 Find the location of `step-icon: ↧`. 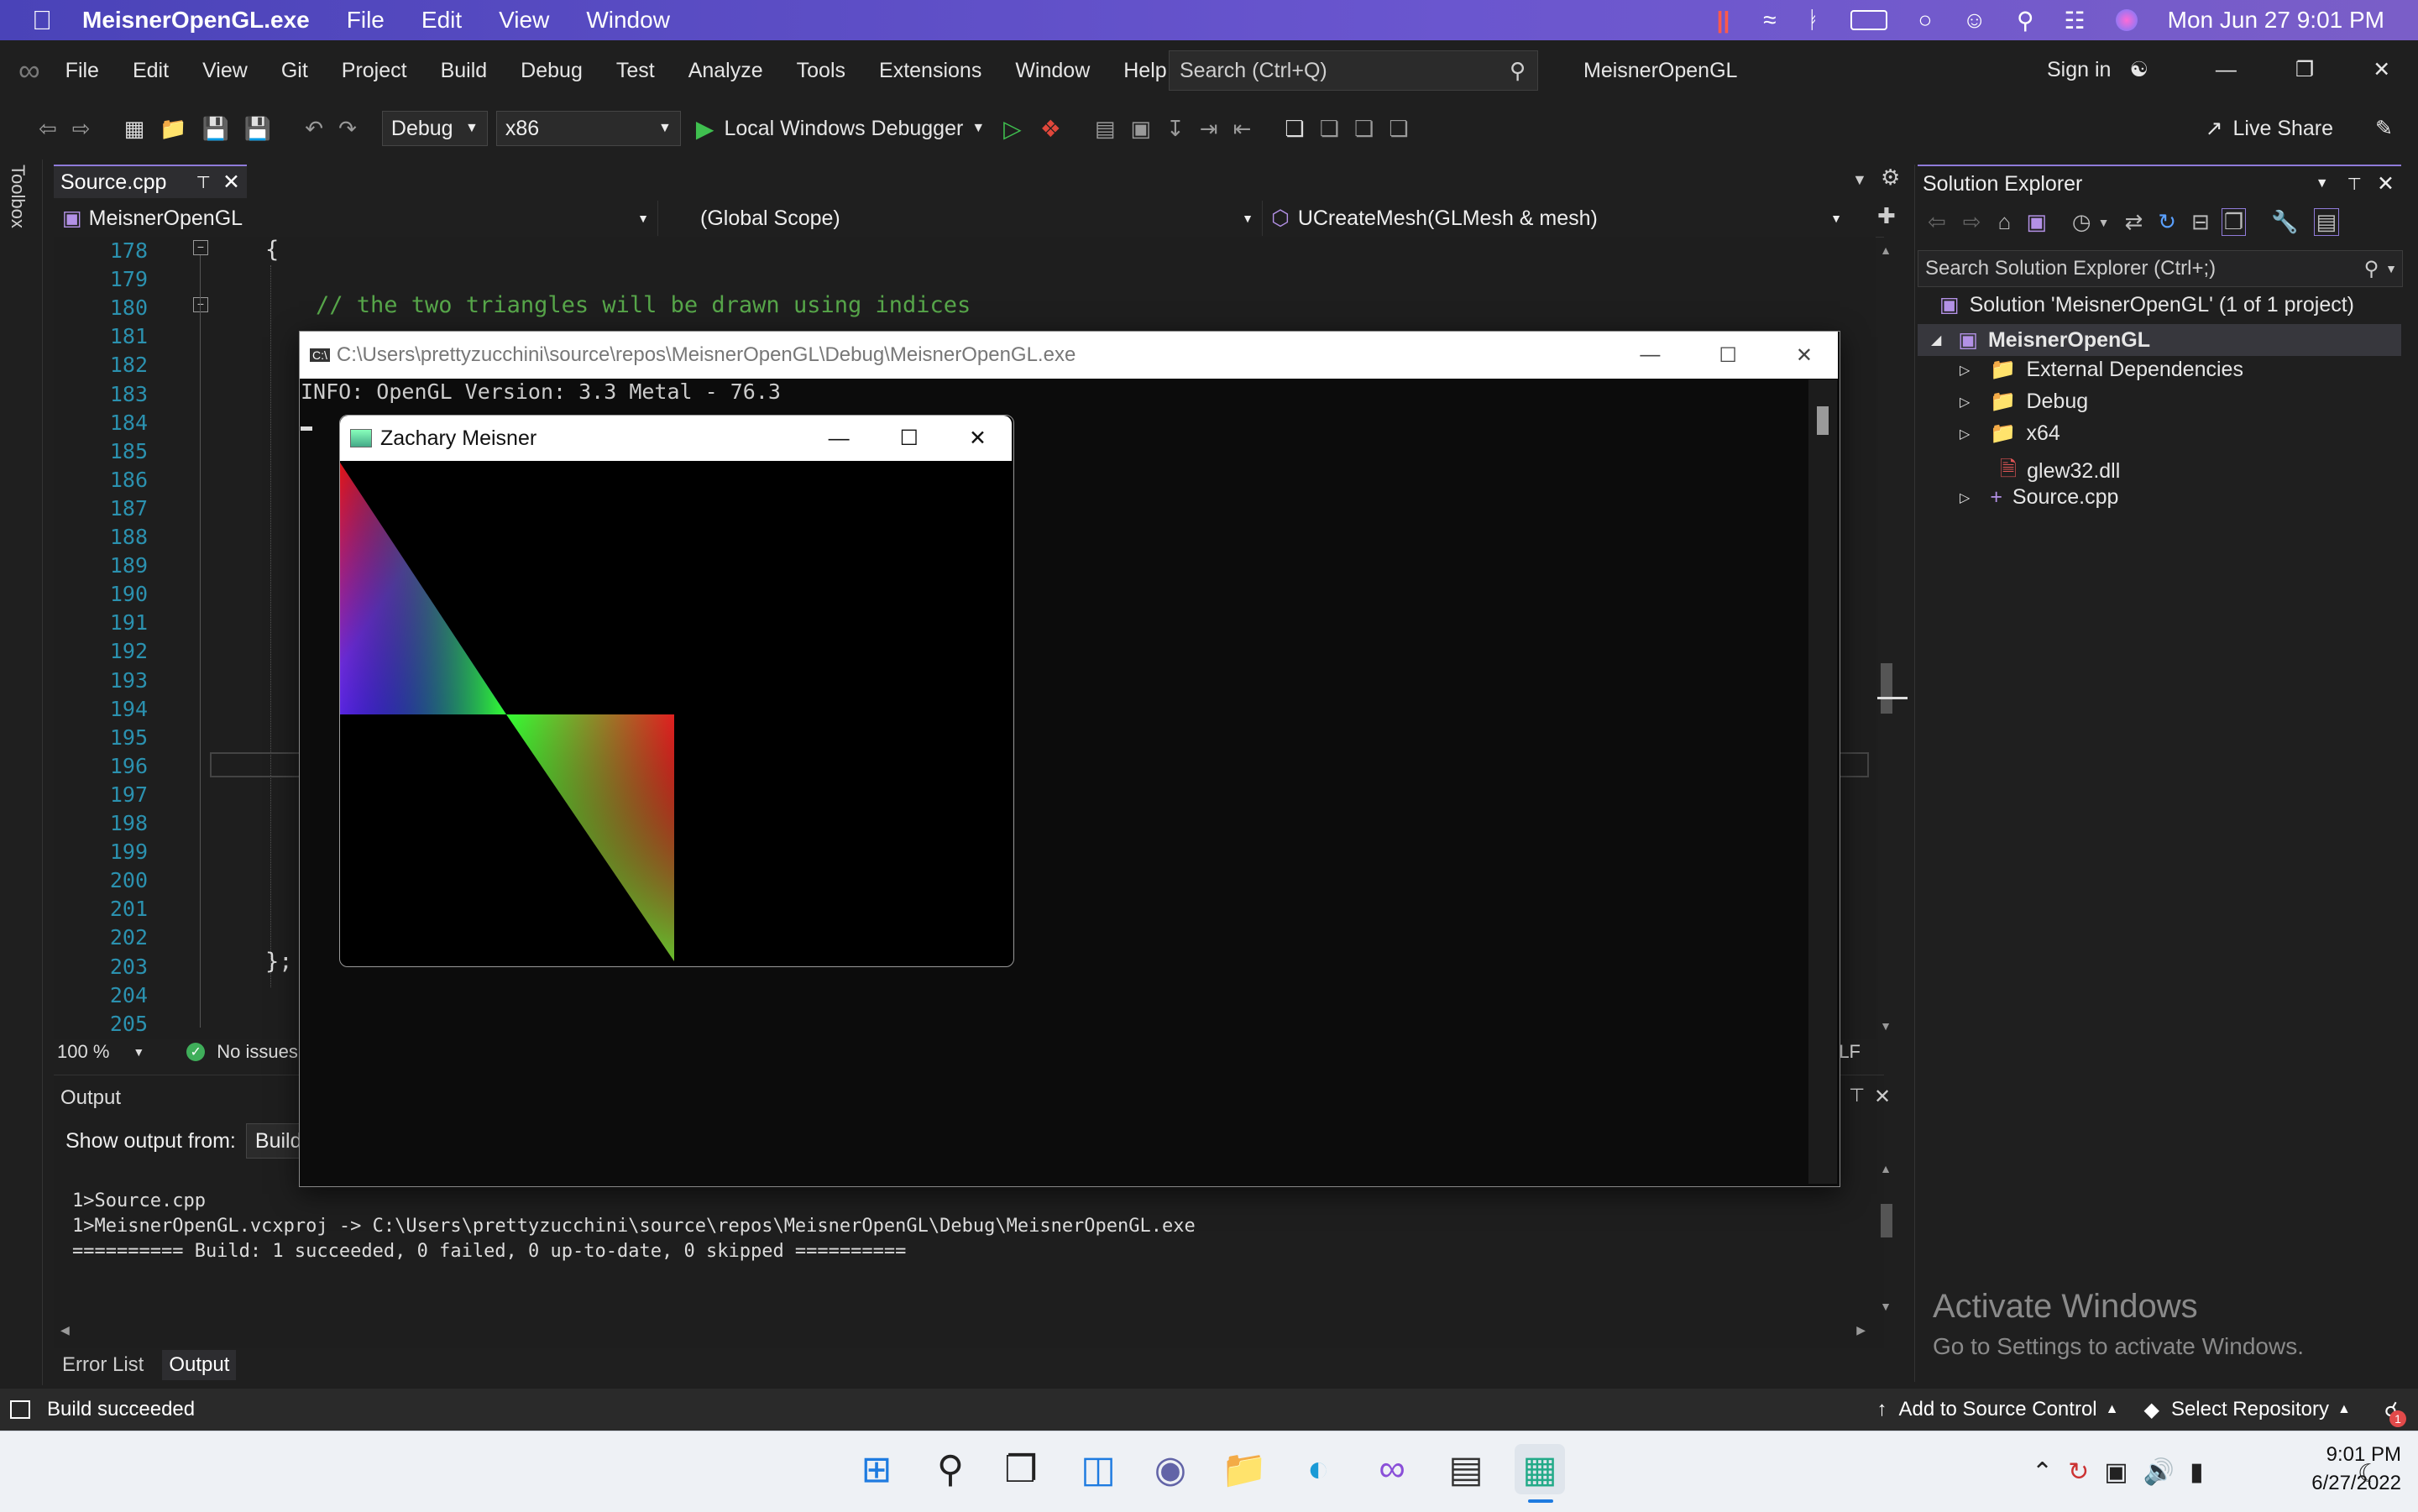

step-icon: ↧ is located at coordinates (1175, 129).